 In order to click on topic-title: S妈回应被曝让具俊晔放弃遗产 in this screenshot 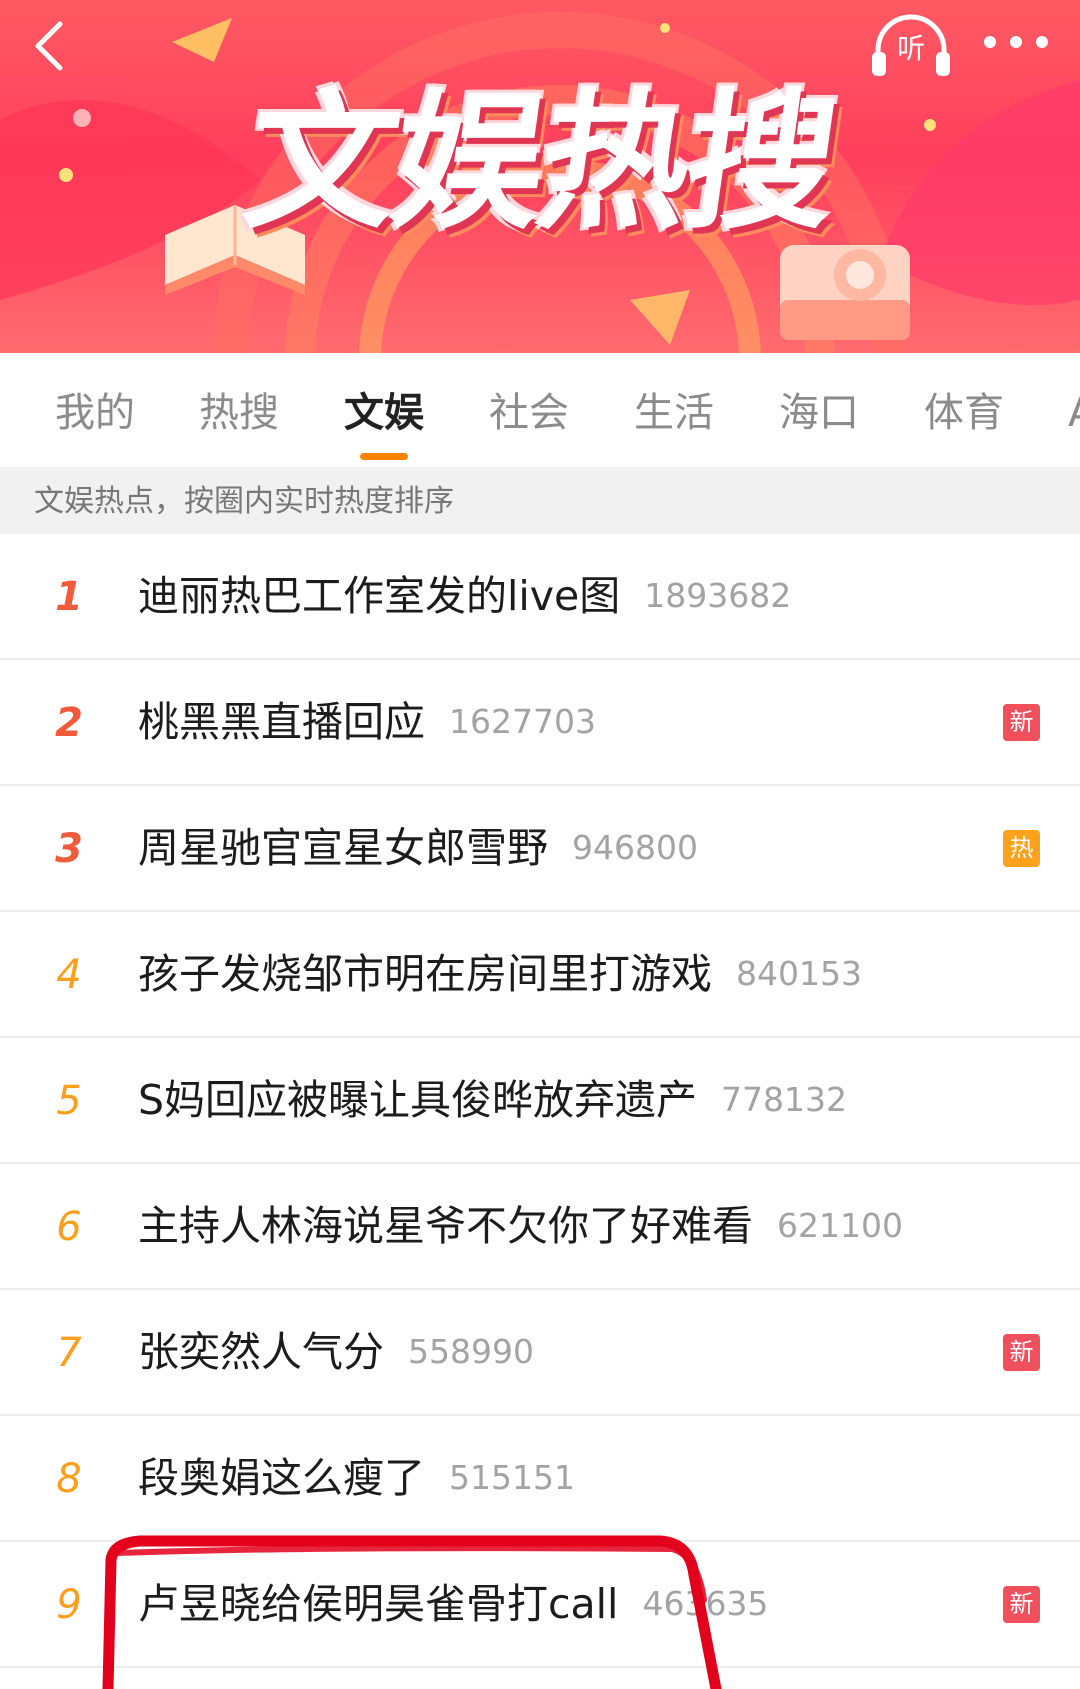, I will do `click(418, 1100)`.